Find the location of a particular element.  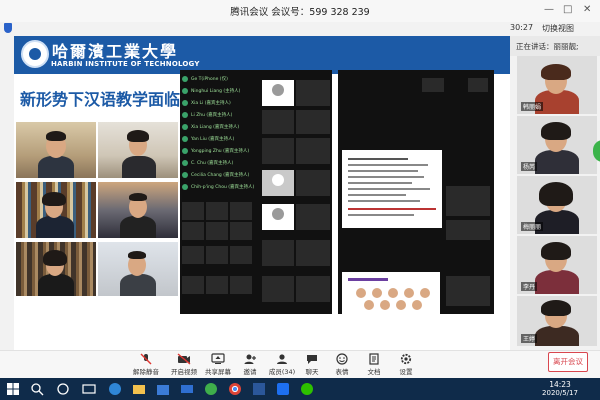

minimize-button: — is located at coordinates (549, 9).